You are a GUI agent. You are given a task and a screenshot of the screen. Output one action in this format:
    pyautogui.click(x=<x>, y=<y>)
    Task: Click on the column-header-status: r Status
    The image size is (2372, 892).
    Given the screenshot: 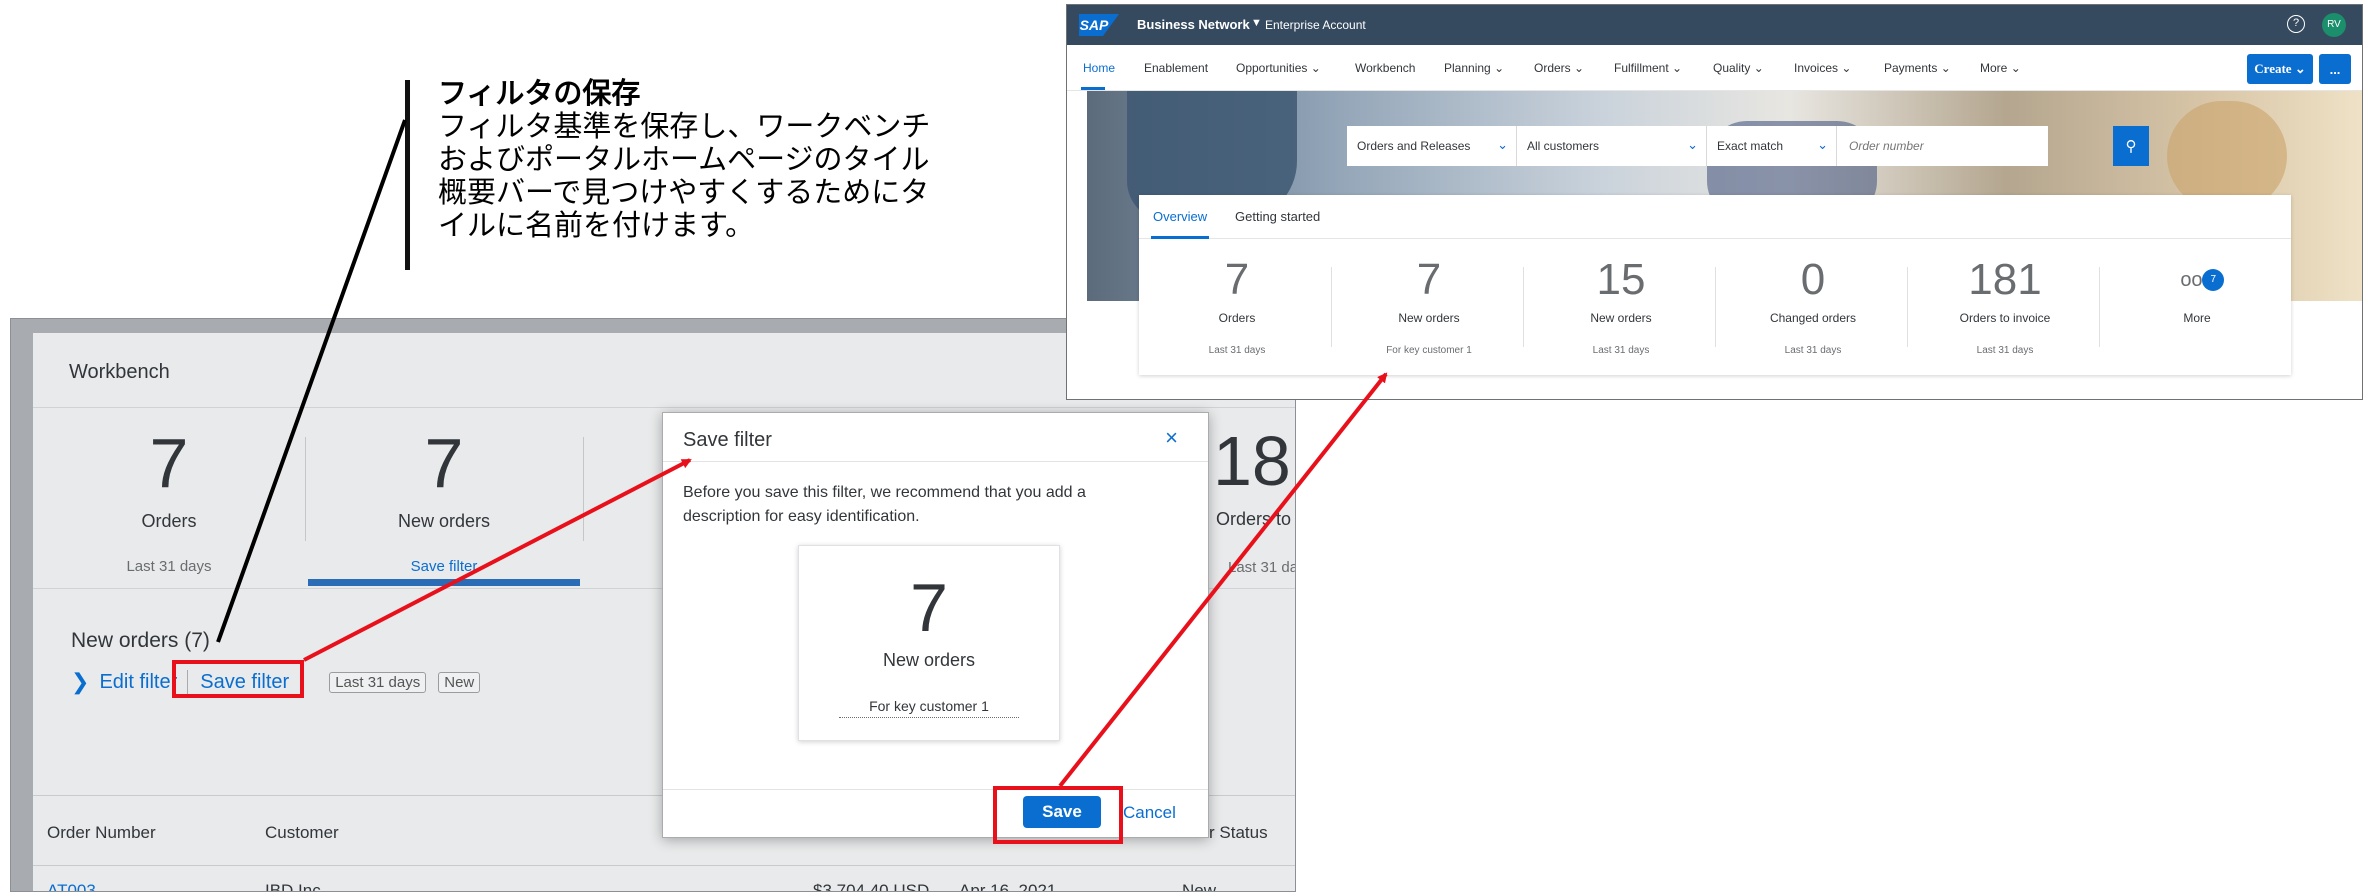 What is the action you would take?
    pyautogui.click(x=1238, y=833)
    